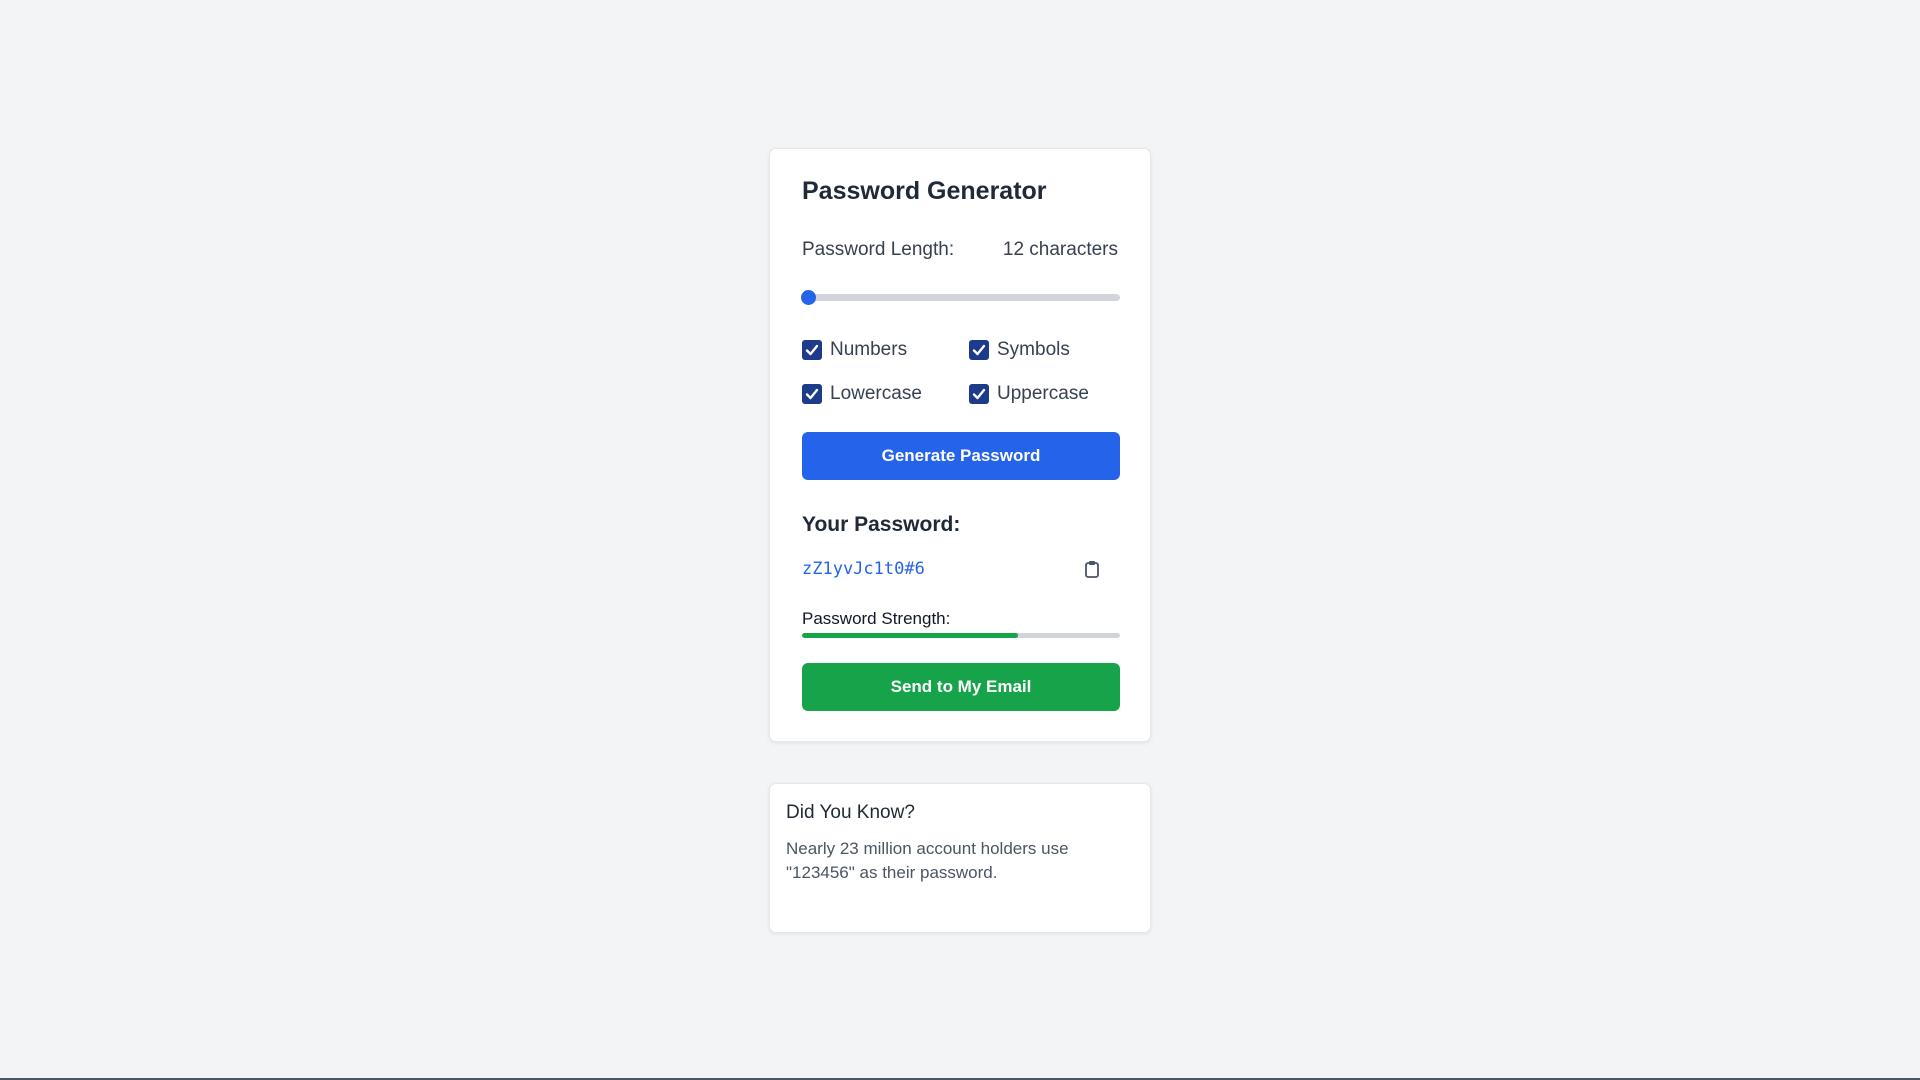  Describe the element at coordinates (876, 618) in the screenshot. I see `strength-label: Password Strength:` at that location.